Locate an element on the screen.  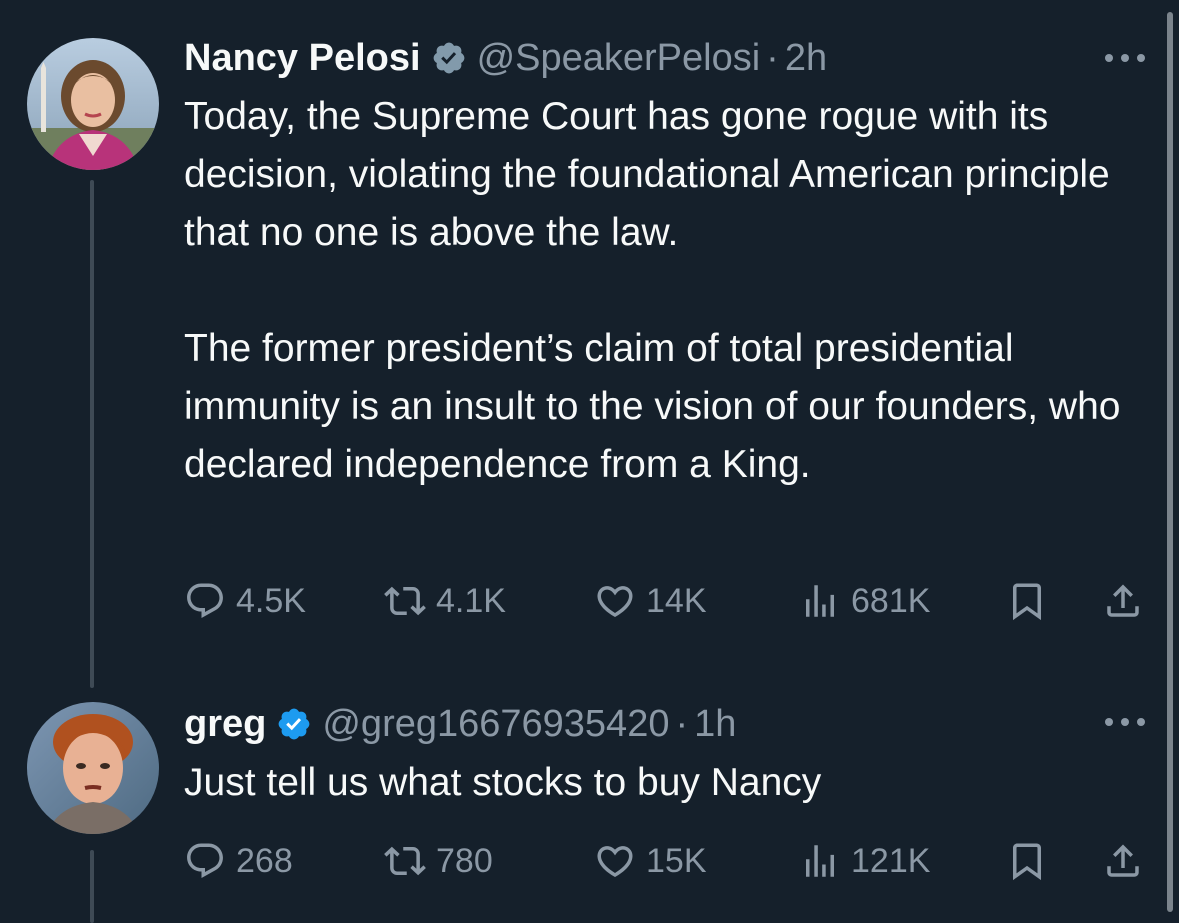
reply-count: 268 is located at coordinates (264, 860).